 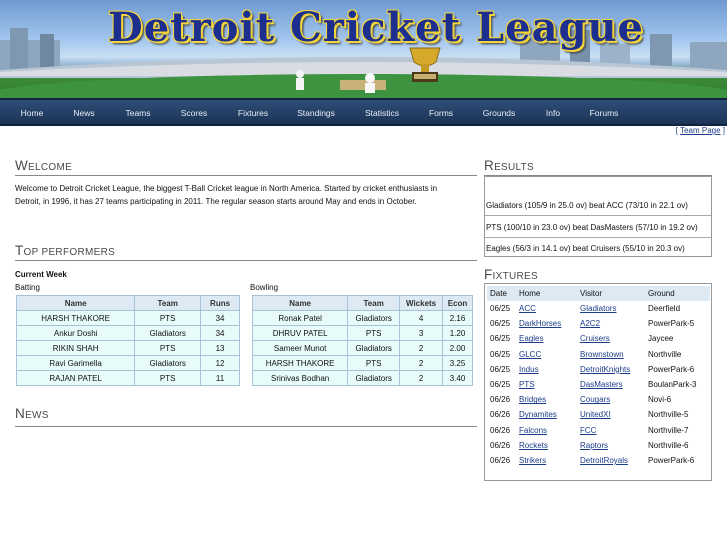 I want to click on player-name: Ronak Patel, so click(x=300, y=318).